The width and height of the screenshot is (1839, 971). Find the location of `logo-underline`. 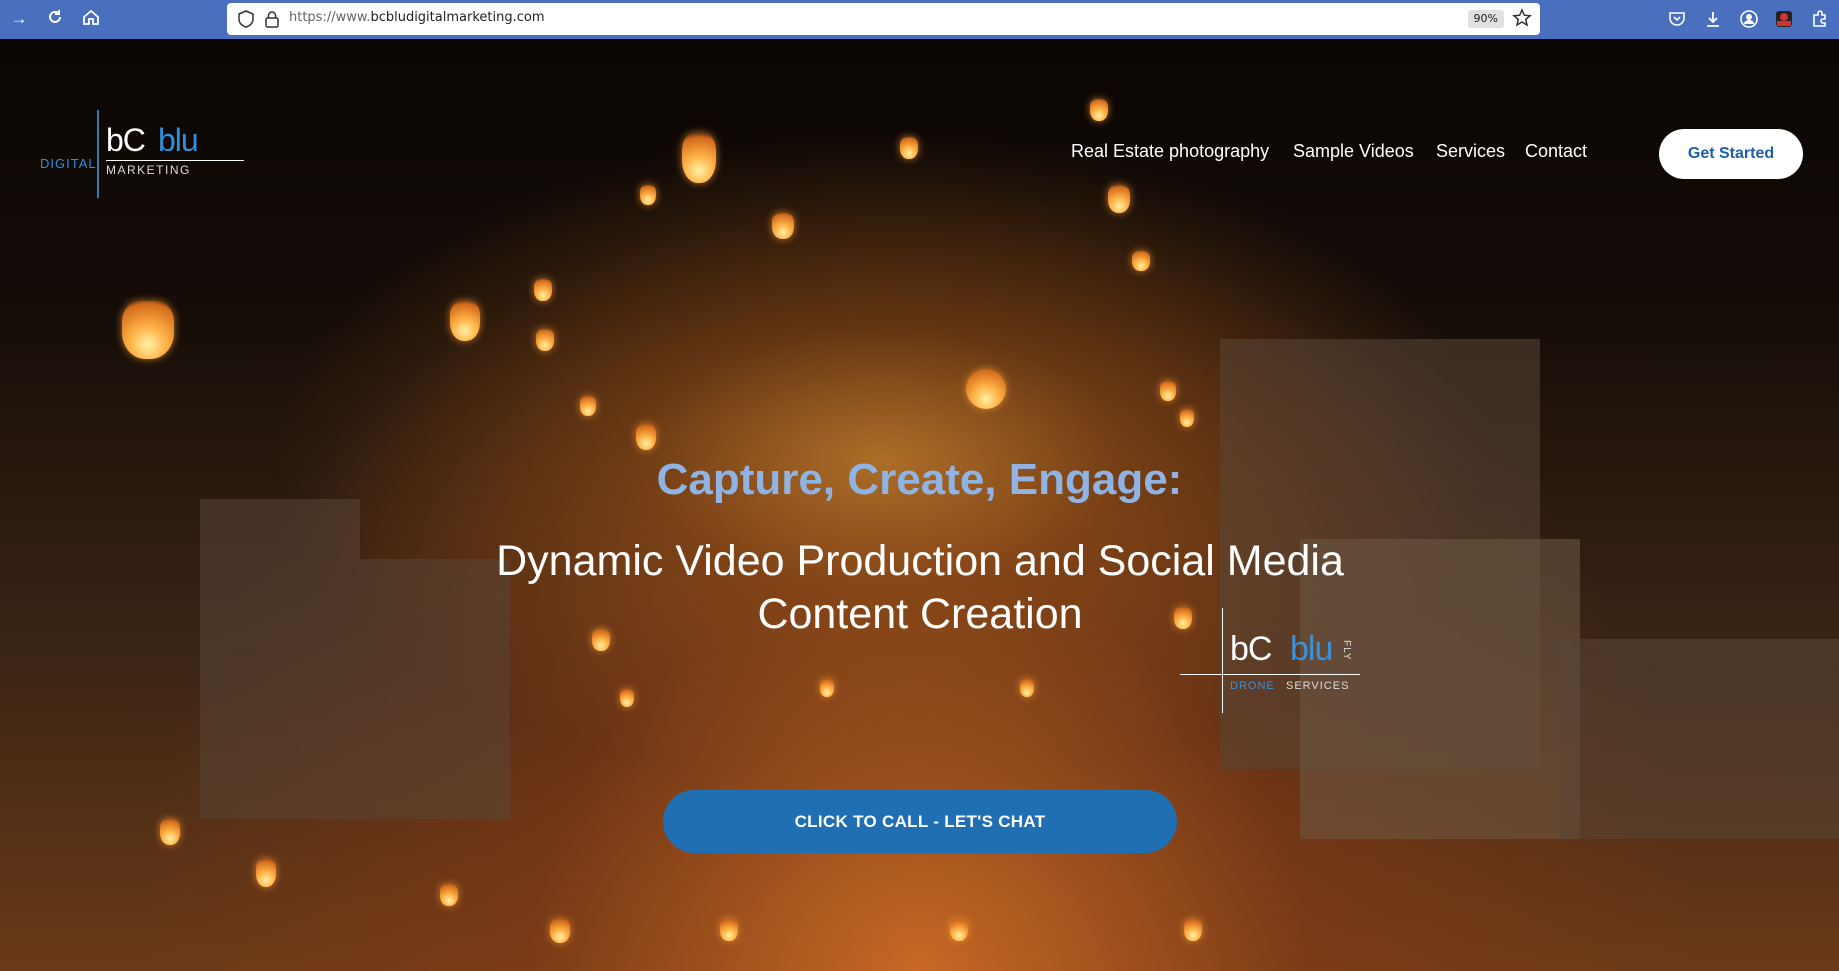

logo-underline is located at coordinates (175, 160).